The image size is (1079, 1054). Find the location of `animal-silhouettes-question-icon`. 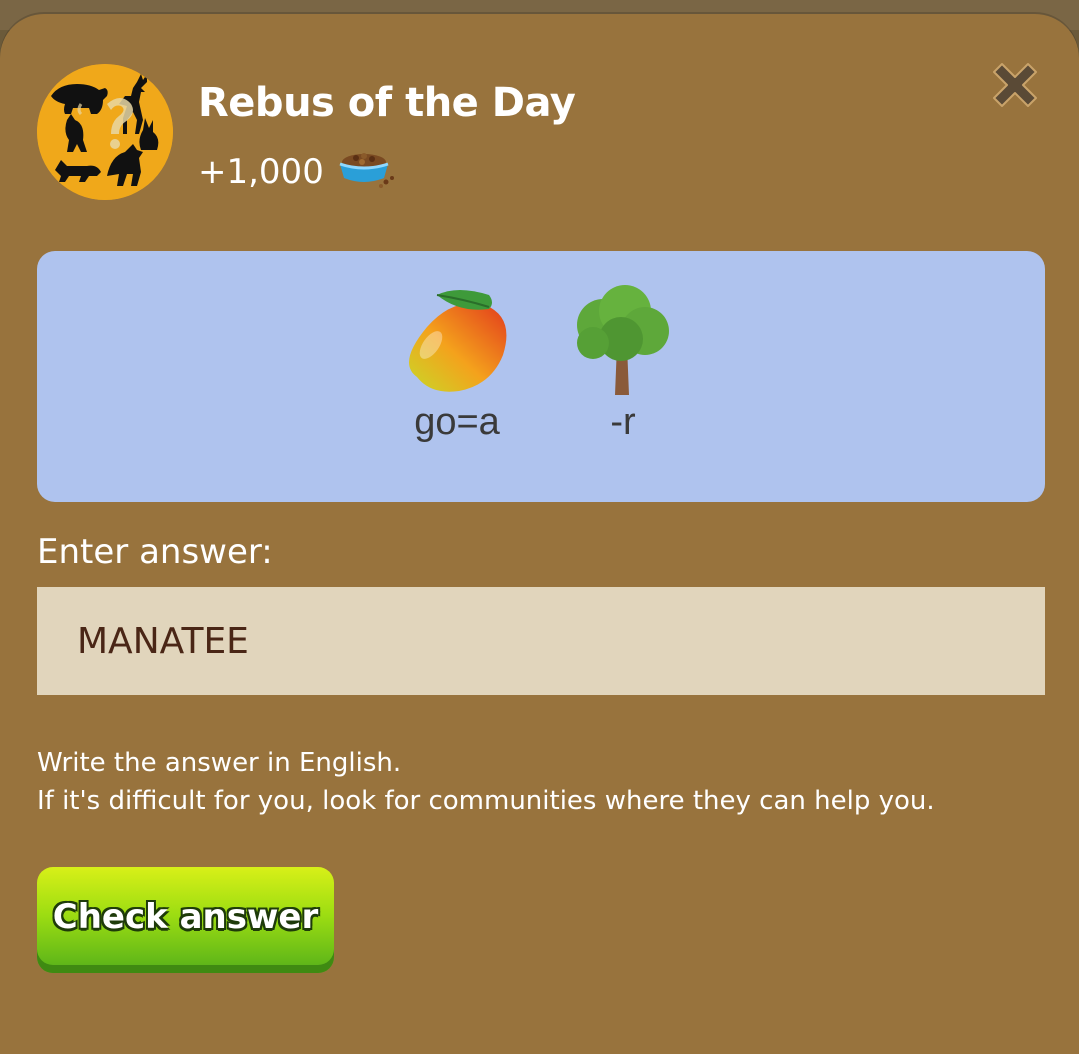

animal-silhouettes-question-icon is located at coordinates (105, 132).